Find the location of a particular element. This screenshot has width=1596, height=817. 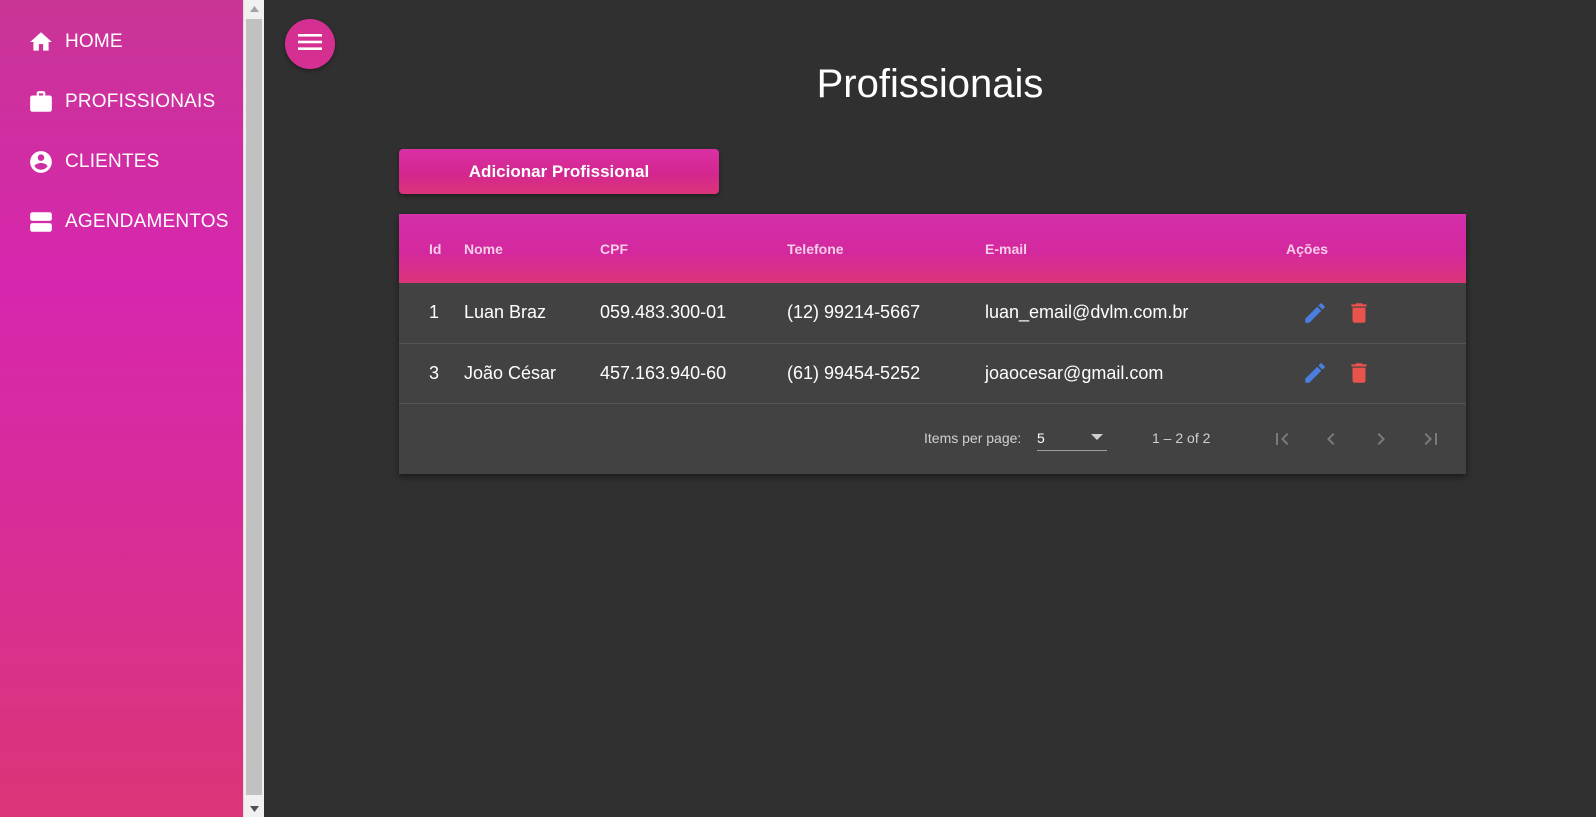

column-header-email: E-mail is located at coordinates (1006, 248).